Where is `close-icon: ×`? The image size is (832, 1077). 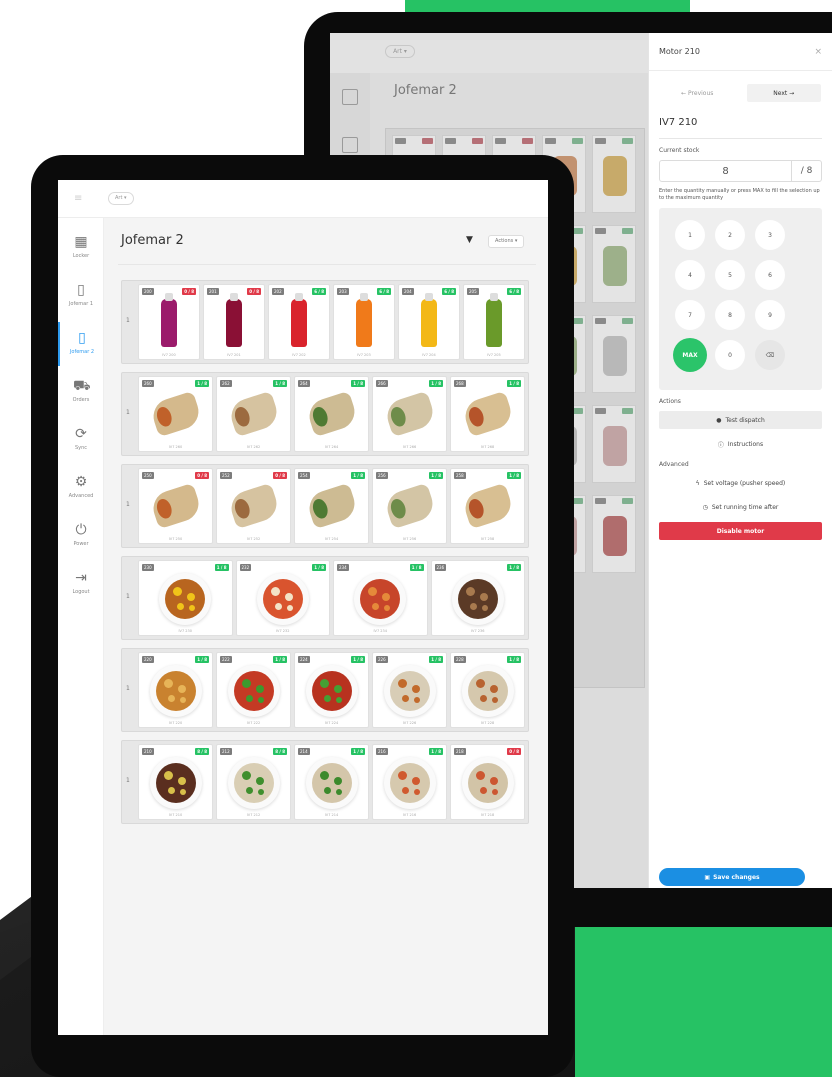
close-icon: × is located at coordinates (818, 52).